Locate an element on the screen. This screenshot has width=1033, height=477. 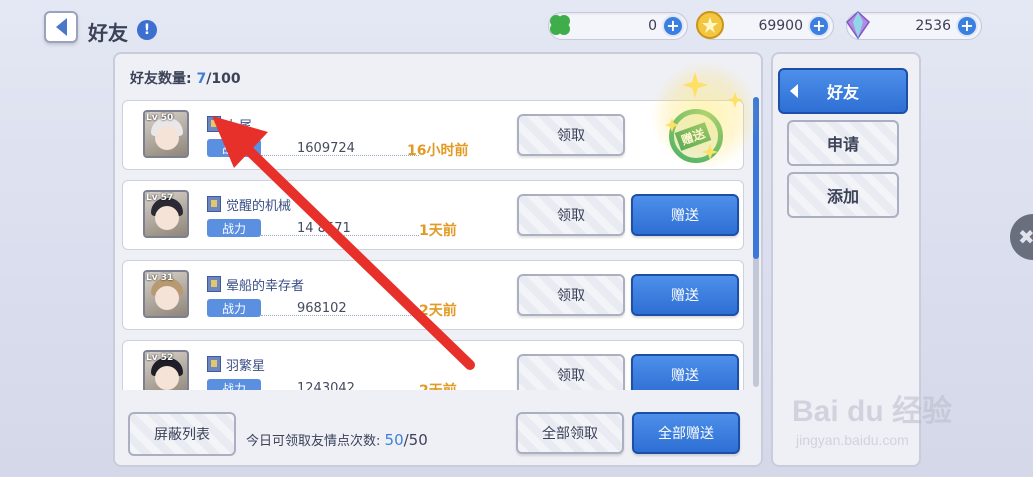
friend-count: 好友数量: 7/100 is located at coordinates (185, 78).